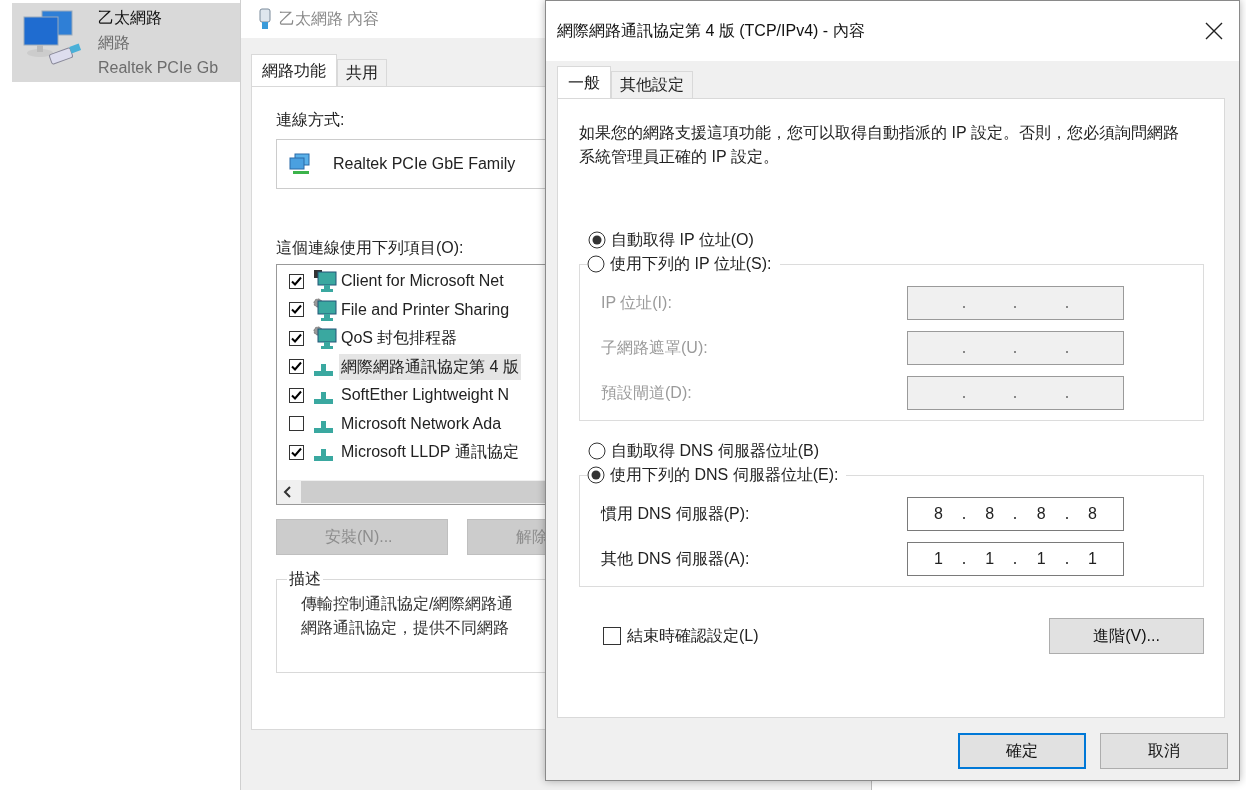 The width and height of the screenshot is (1246, 790). Describe the element at coordinates (711, 30) in the screenshot. I see `dialog-title: 網際網路通訊協定第 4 版 (TCP/IPv4) - 內容` at that location.